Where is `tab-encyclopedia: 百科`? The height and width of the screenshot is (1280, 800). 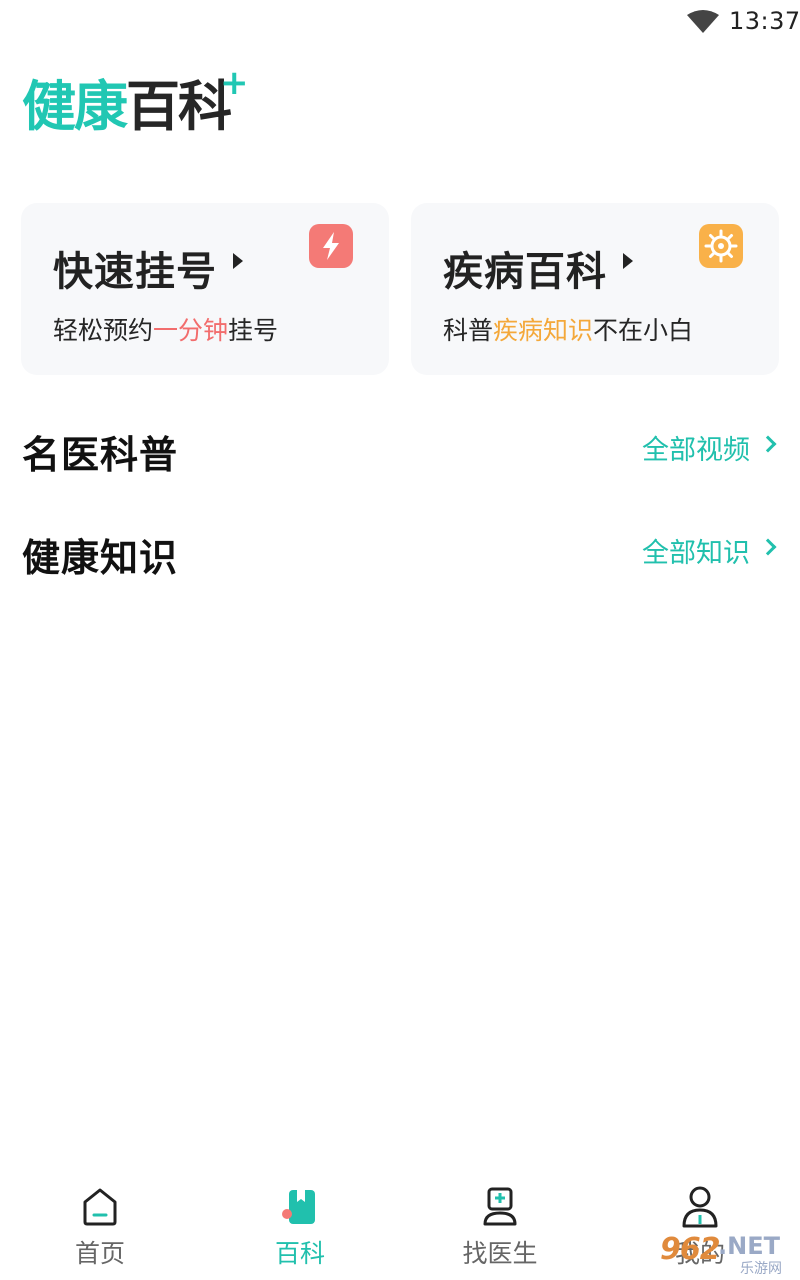 tab-encyclopedia: 百科 is located at coordinates (300, 1220).